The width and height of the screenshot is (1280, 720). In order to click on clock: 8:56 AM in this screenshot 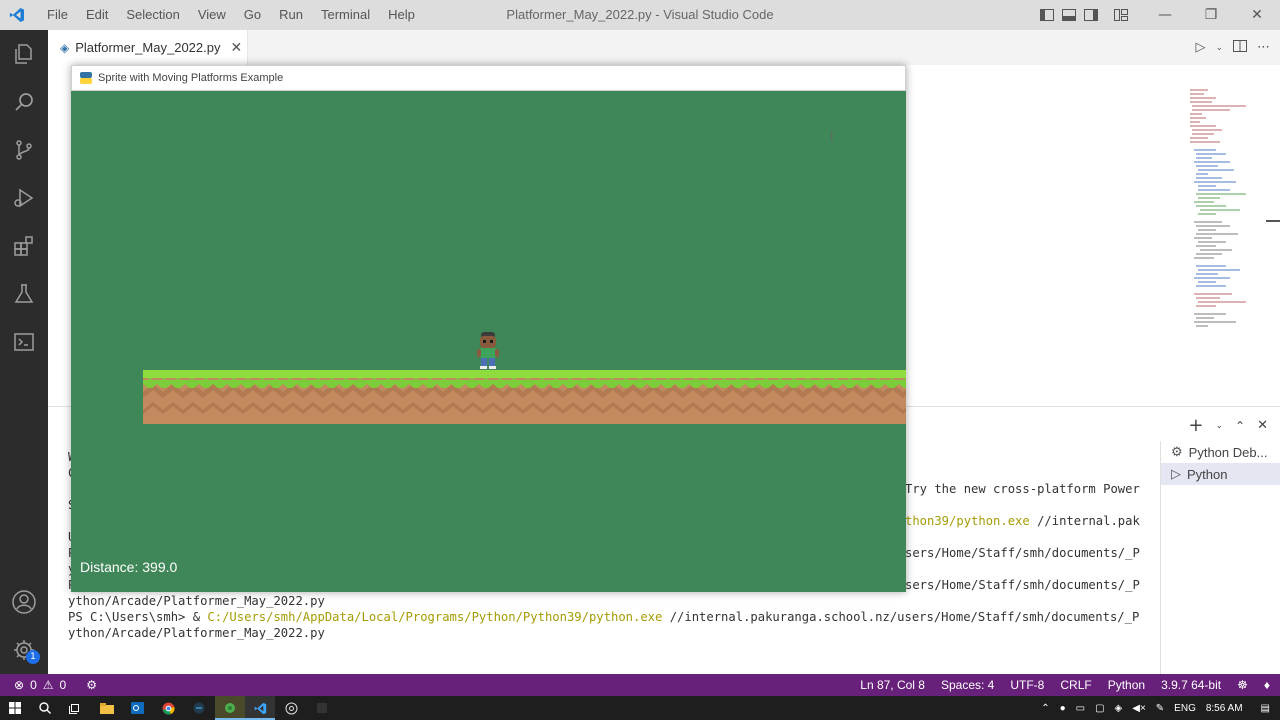, I will do `click(1224, 708)`.